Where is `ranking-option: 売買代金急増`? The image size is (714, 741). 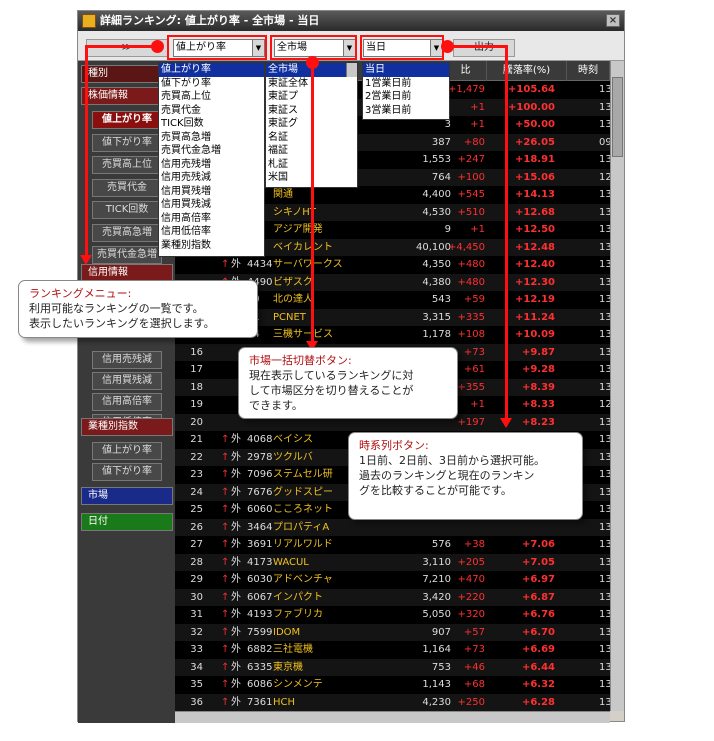
ranking-option: 売買代金急増 is located at coordinates (211, 151).